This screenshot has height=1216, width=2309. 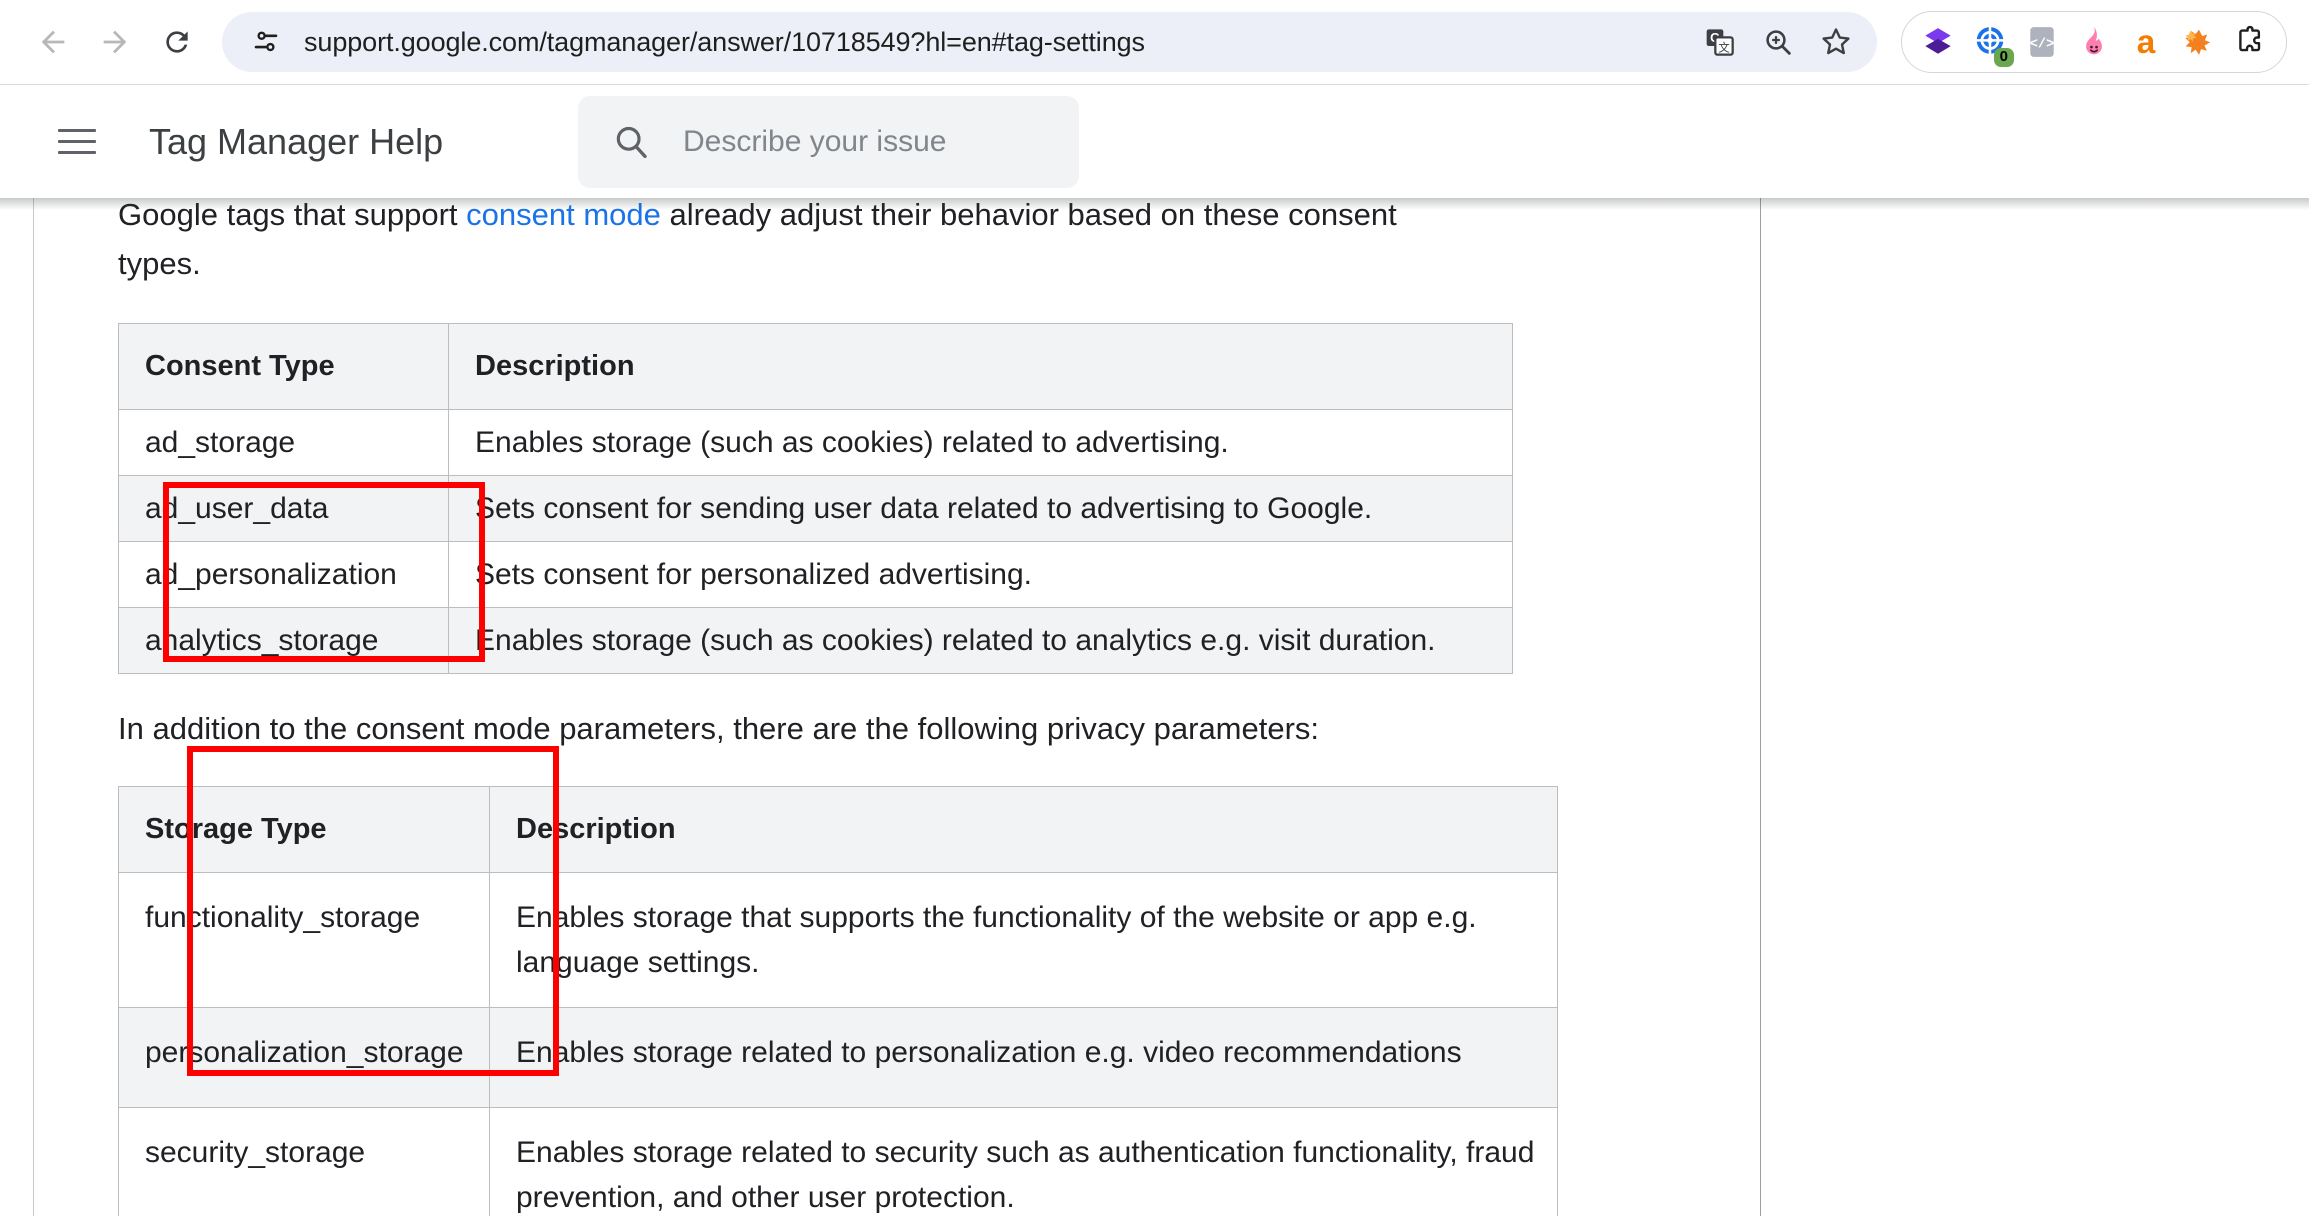 I want to click on purple-diamond-extension-icon, so click(x=1938, y=42).